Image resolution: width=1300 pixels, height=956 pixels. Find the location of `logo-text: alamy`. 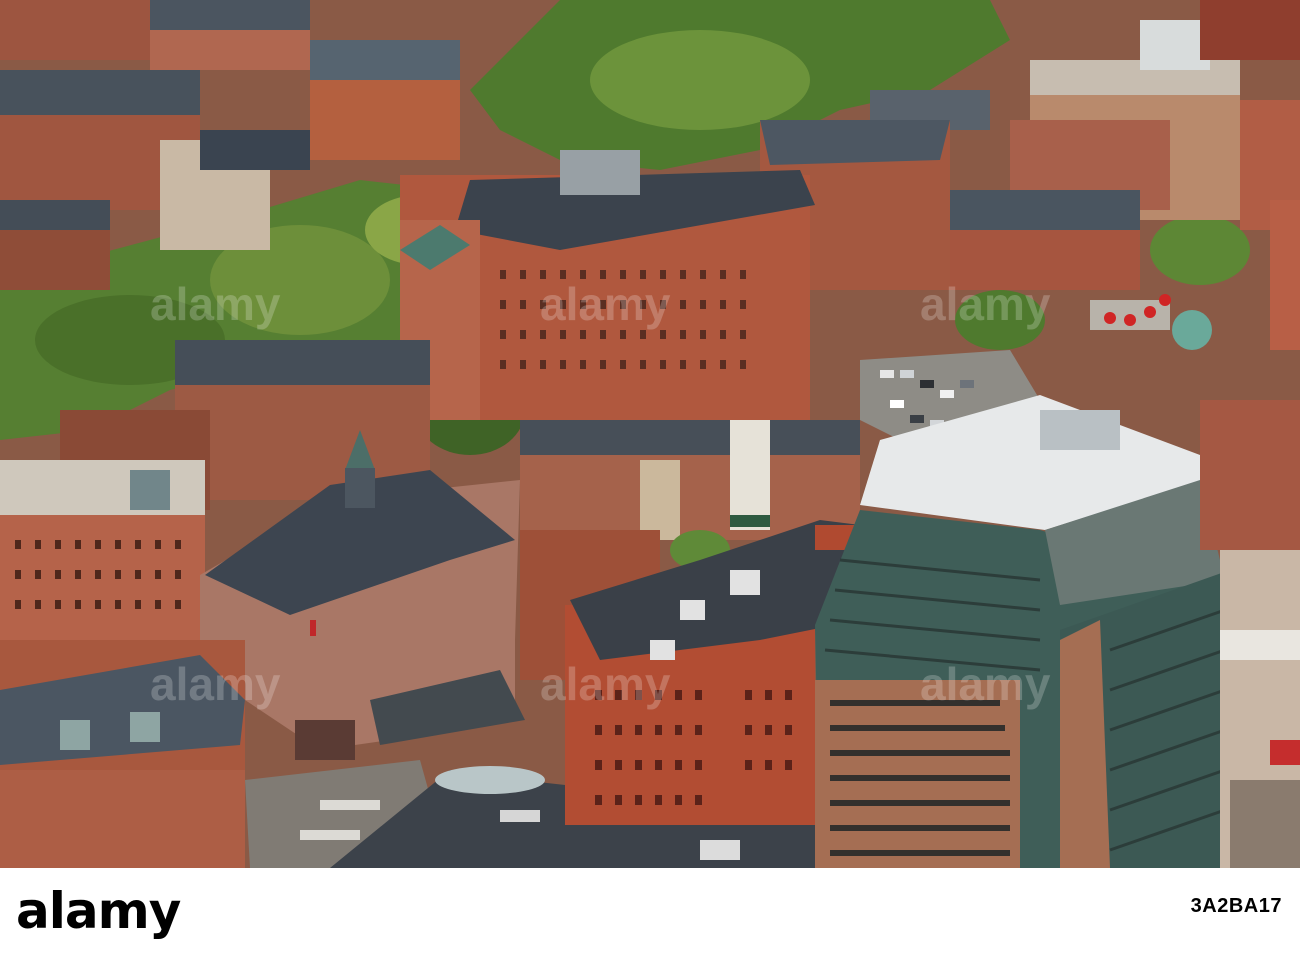

logo-text: alamy is located at coordinates (98, 911).